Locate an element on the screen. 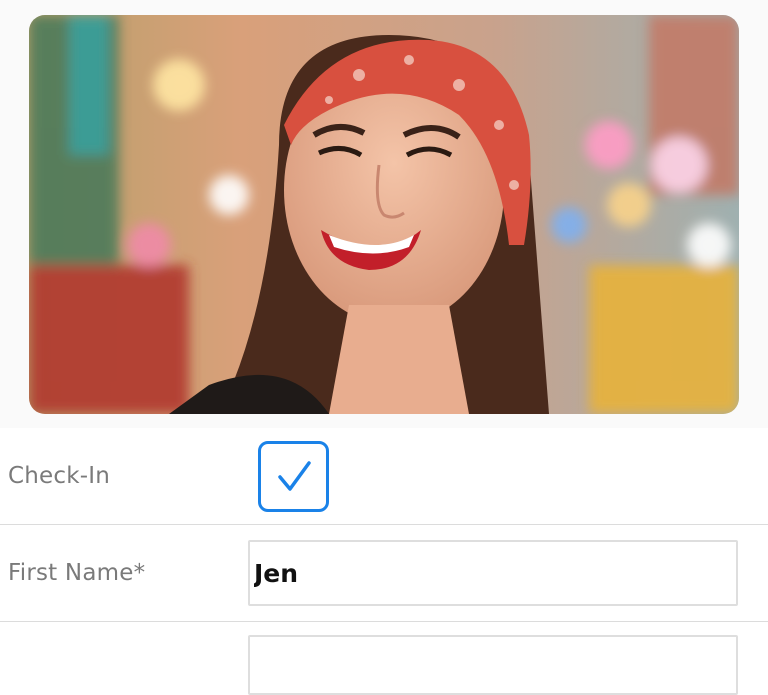 The height and width of the screenshot is (695, 768). first-name-row: First Name* is located at coordinates (384, 573).